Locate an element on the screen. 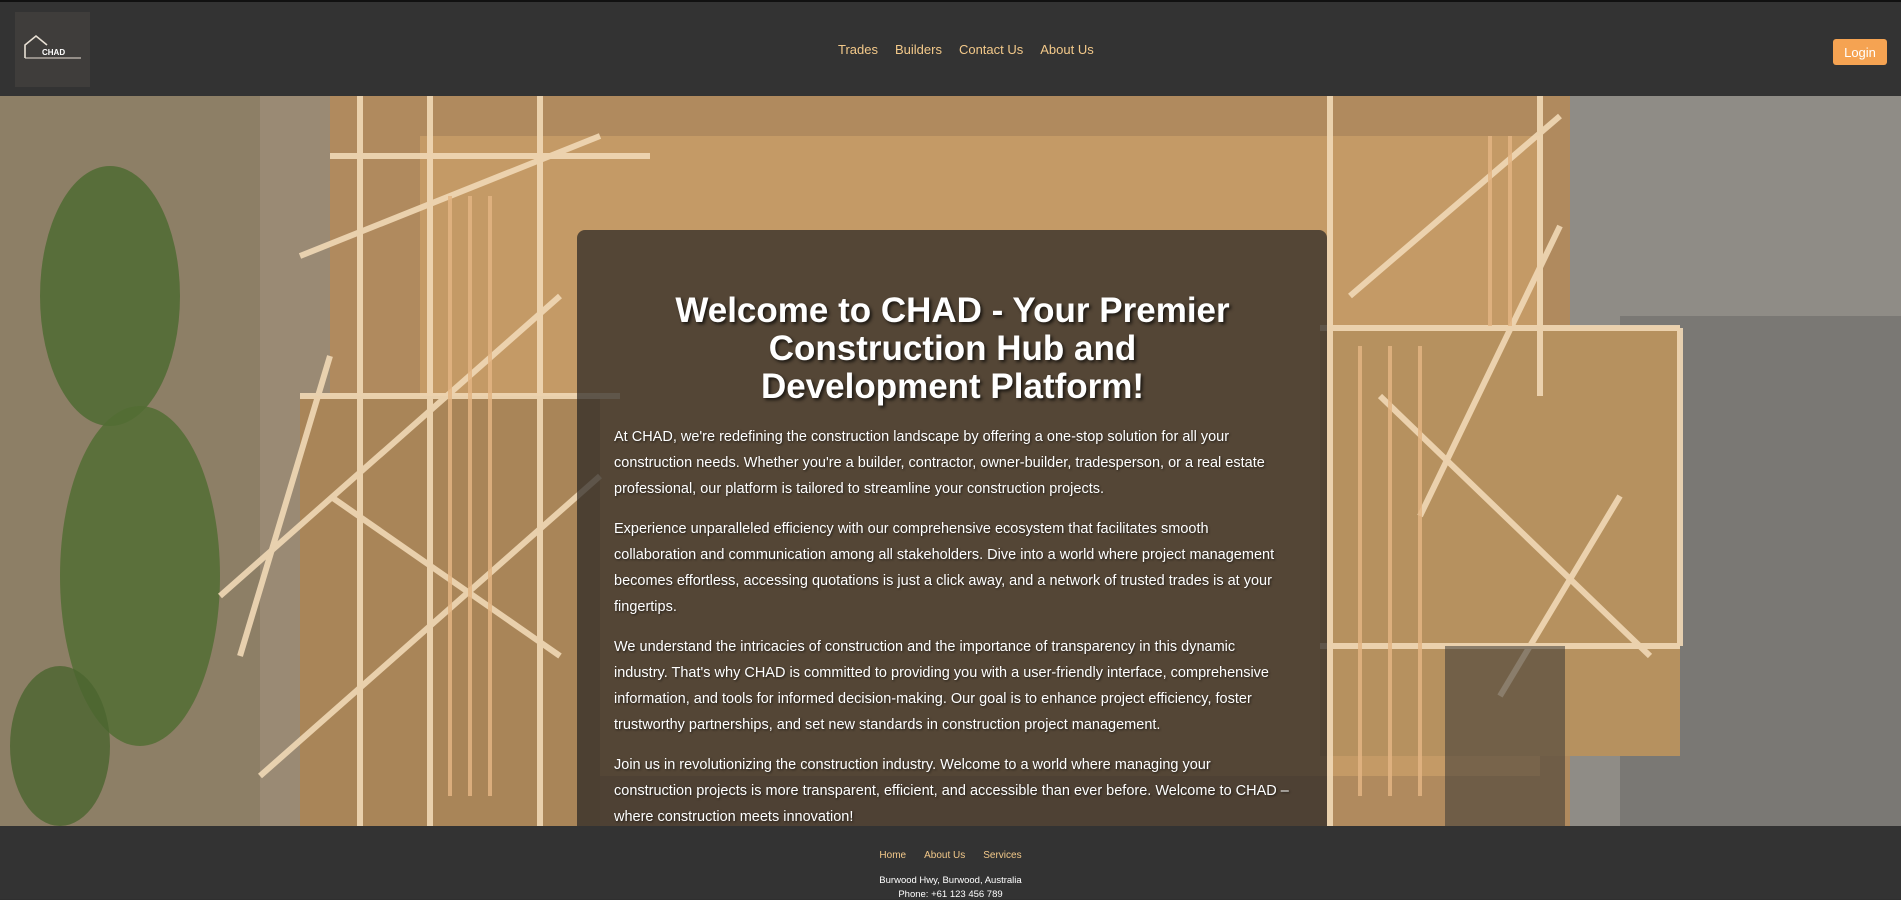  nav-link-contact-us: Contact Us is located at coordinates (991, 49).